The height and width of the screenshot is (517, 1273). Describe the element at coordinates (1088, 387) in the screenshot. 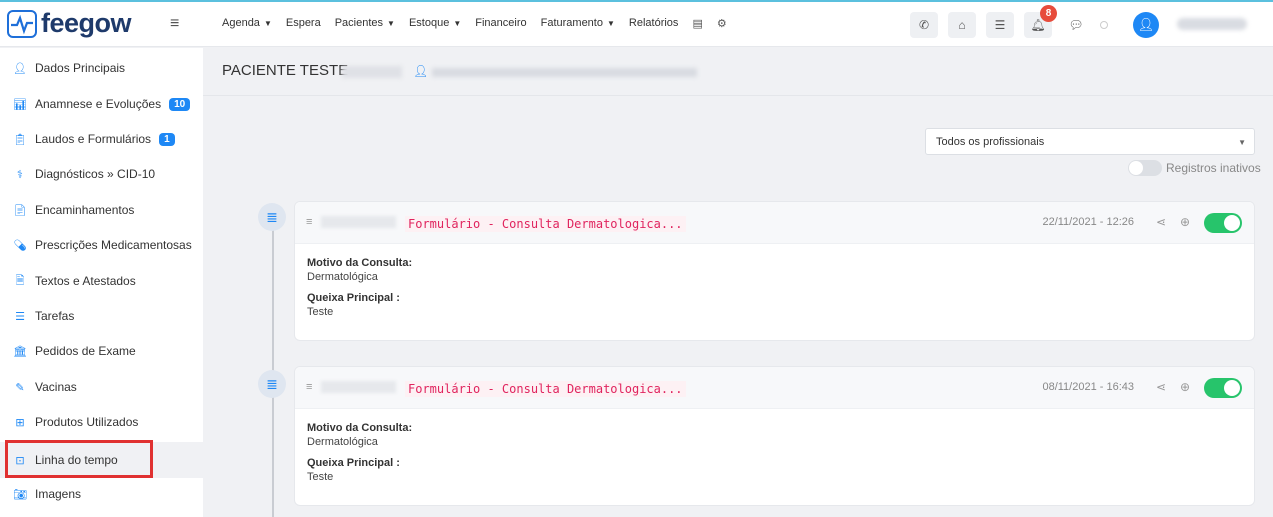

I see `record-date: 08/11/2021 - 16:43` at that location.